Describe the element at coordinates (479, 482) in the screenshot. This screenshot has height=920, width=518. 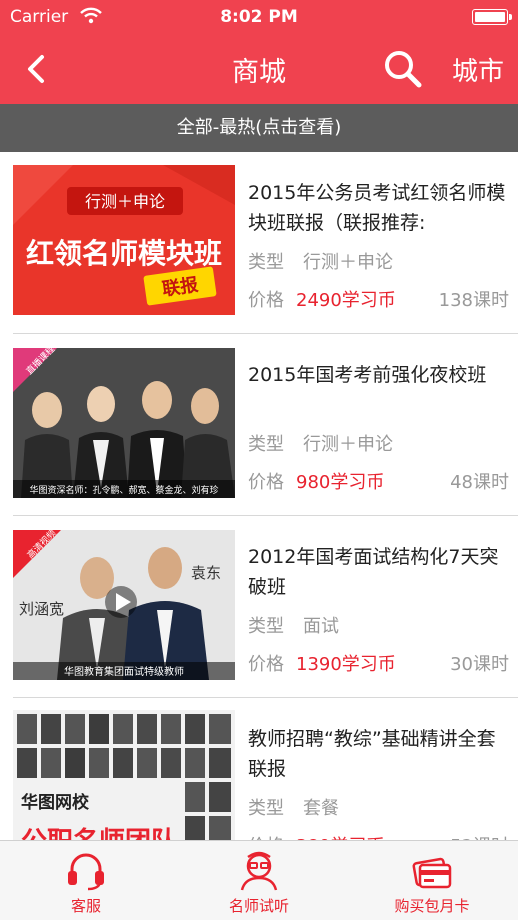
I see `hours-value: 48课时` at that location.